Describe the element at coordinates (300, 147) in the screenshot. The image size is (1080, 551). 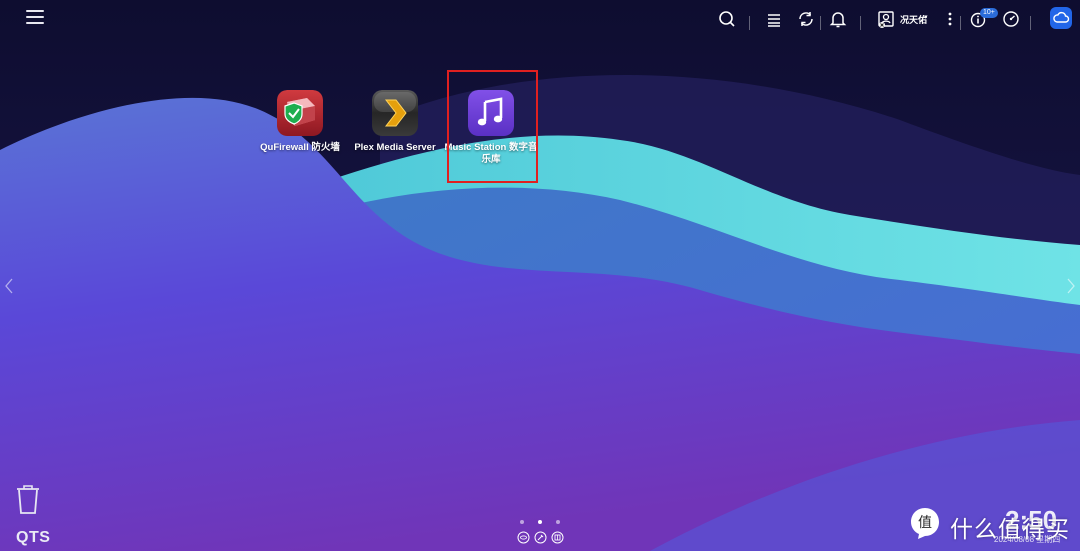
I see `app-label: QuFirewall 防火墙` at that location.